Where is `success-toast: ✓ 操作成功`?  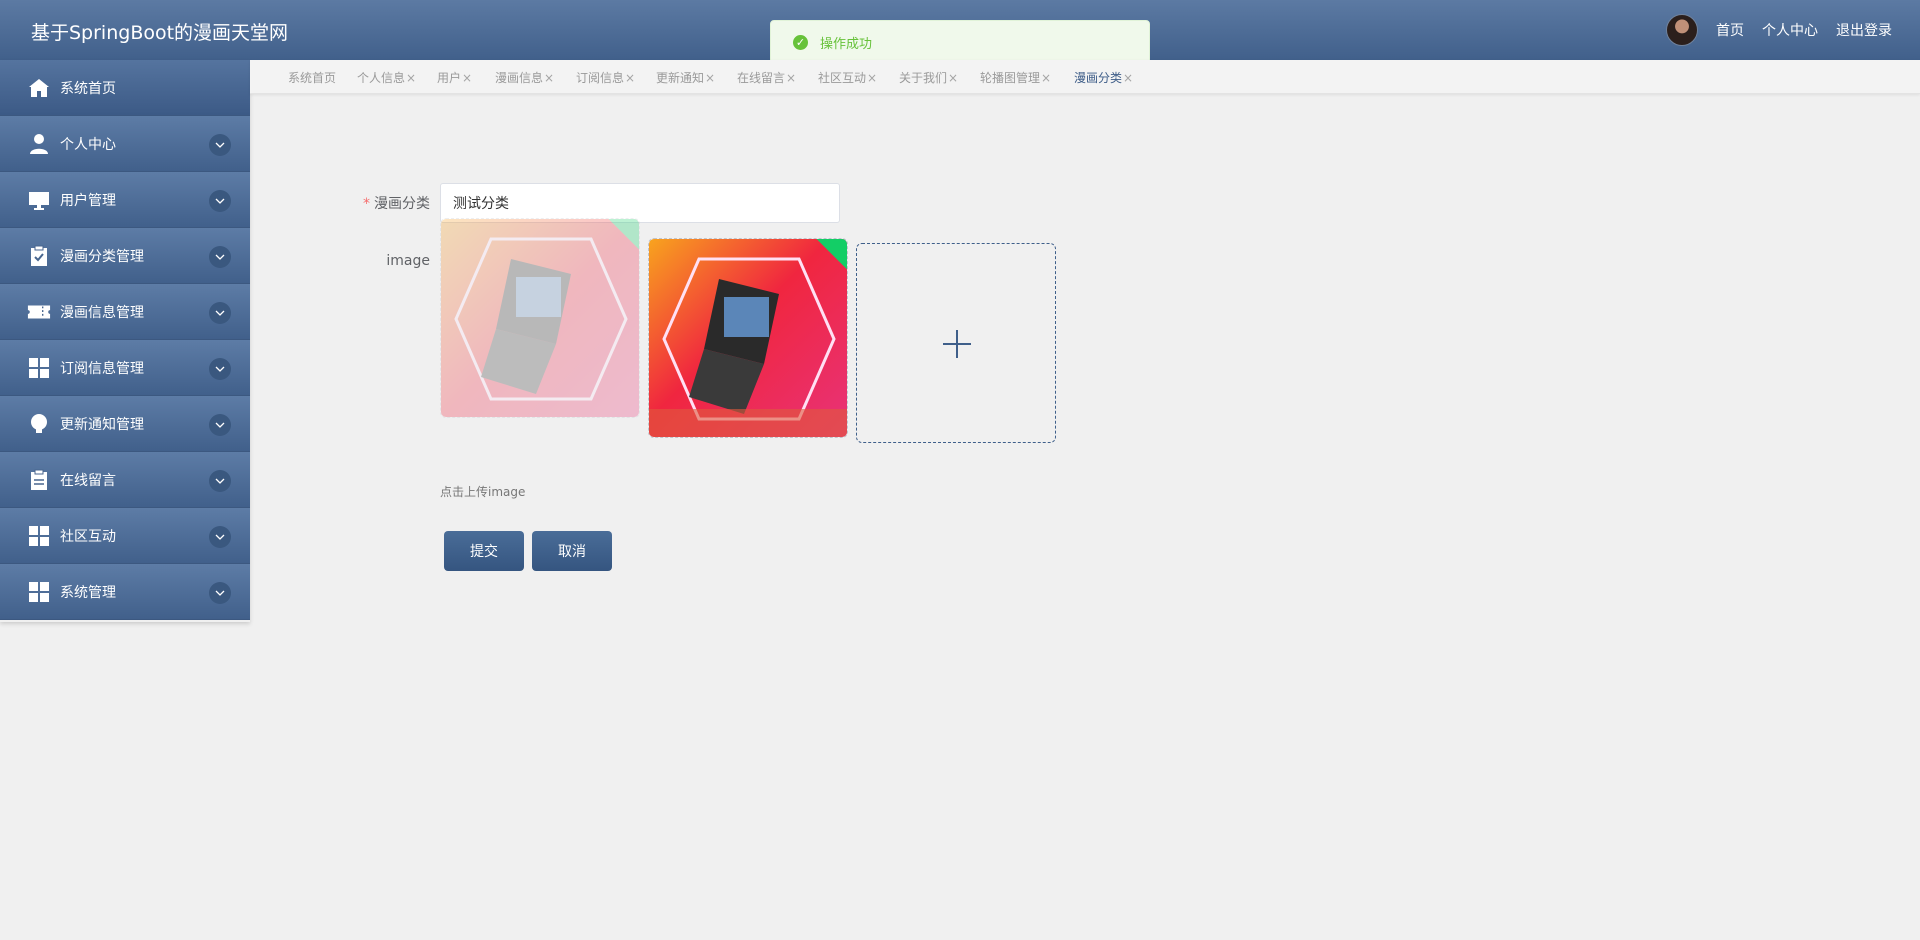
success-toast: ✓ 操作成功 is located at coordinates (960, 42).